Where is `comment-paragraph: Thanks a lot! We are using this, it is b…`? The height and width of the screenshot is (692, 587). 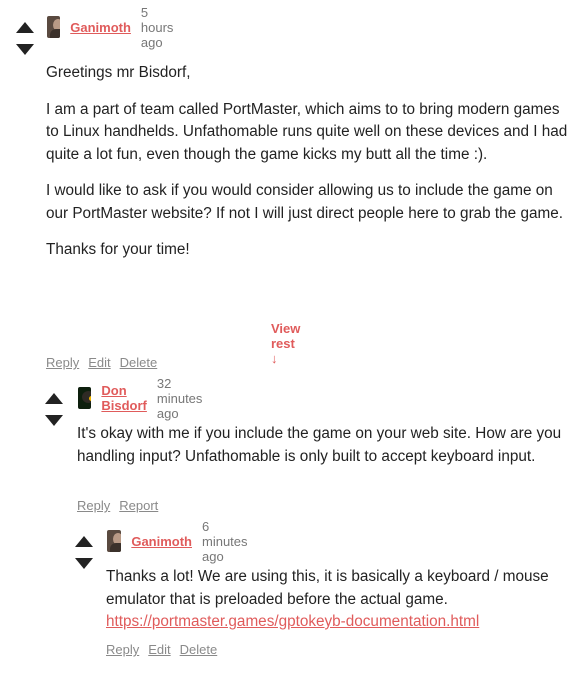 comment-paragraph: Thanks a lot! We are using this, it is b… is located at coordinates (337, 600).